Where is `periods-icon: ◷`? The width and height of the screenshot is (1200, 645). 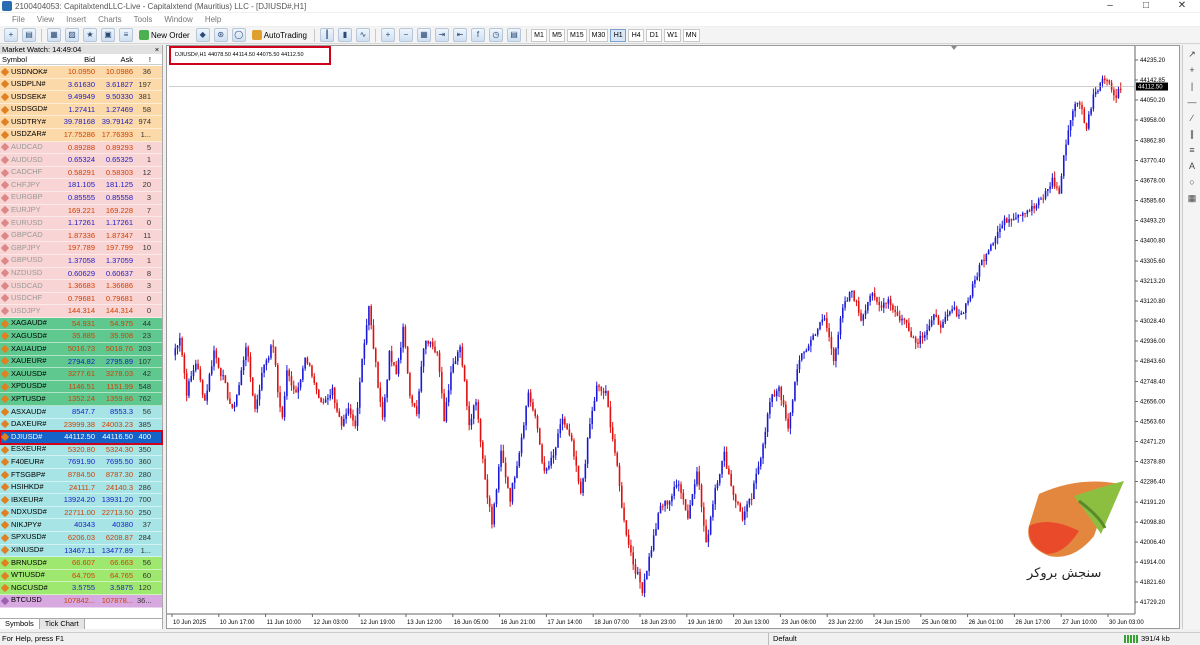
periods-icon: ◷ is located at coordinates (495, 35).